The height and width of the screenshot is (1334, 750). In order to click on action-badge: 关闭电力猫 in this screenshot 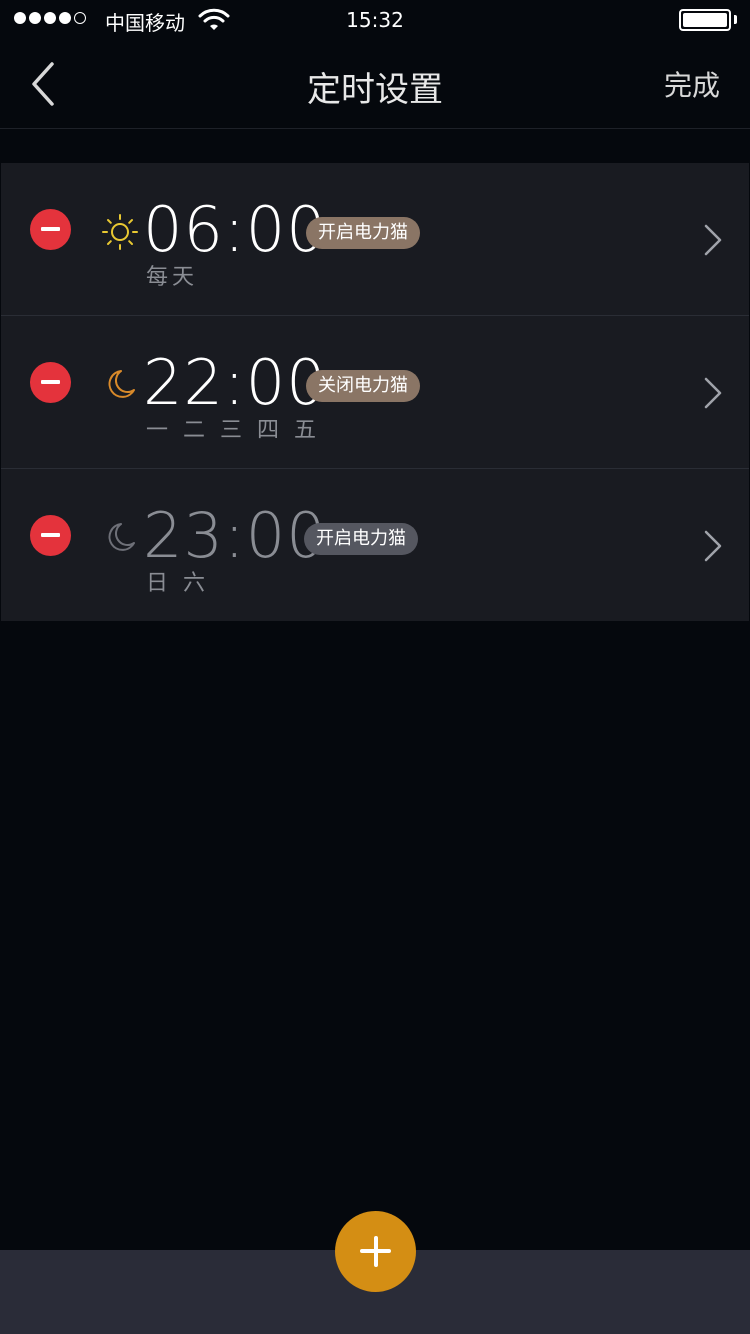, I will do `click(363, 386)`.